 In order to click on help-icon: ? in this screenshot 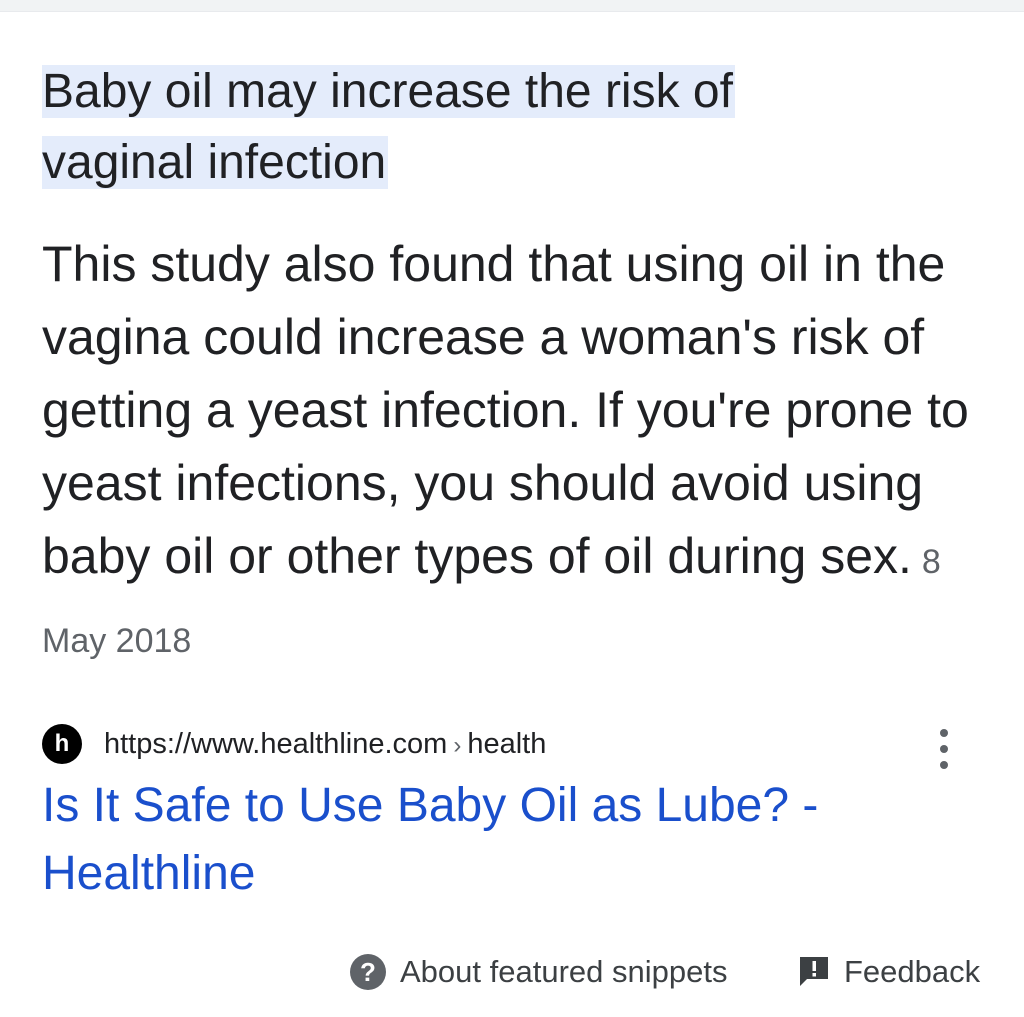, I will do `click(368, 972)`.